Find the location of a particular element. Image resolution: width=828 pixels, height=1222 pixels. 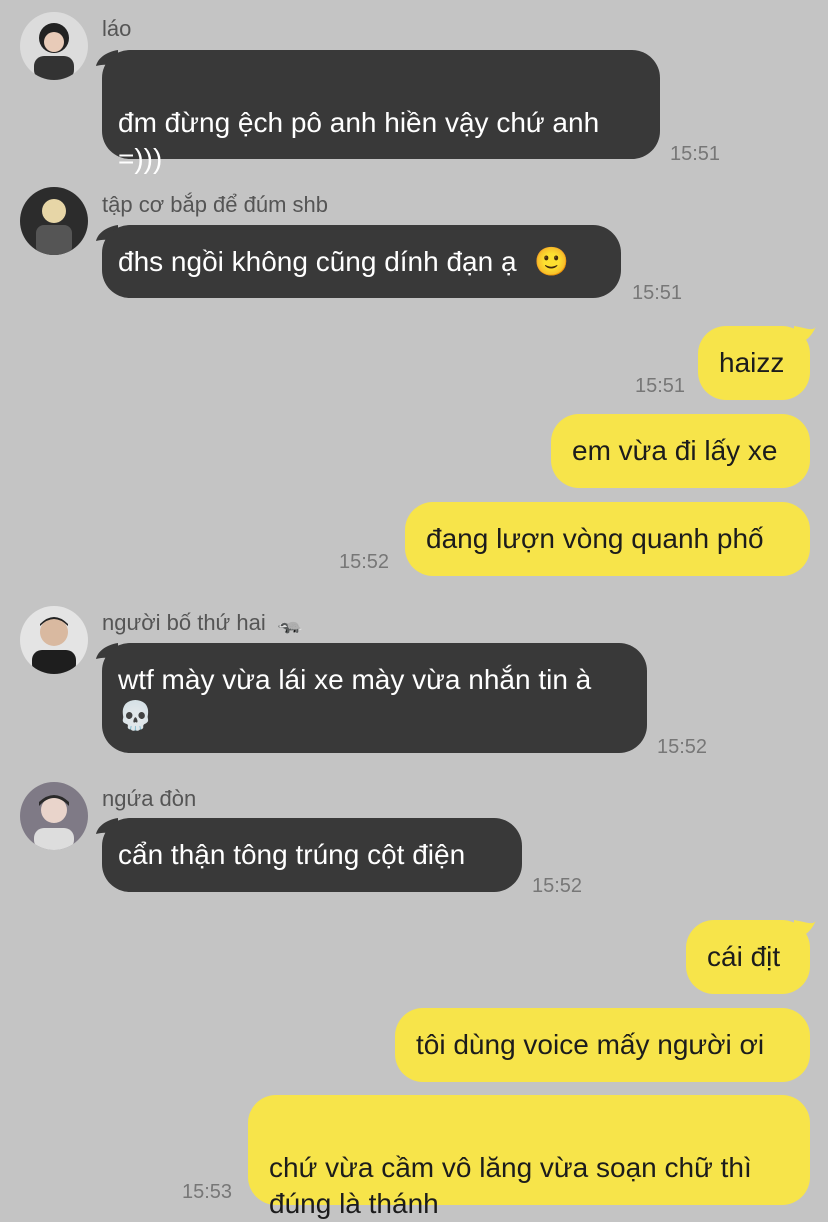

message-text: đm đừng ệch pô anh hiền vậy chứ anh =))) is located at coordinates (359, 140).